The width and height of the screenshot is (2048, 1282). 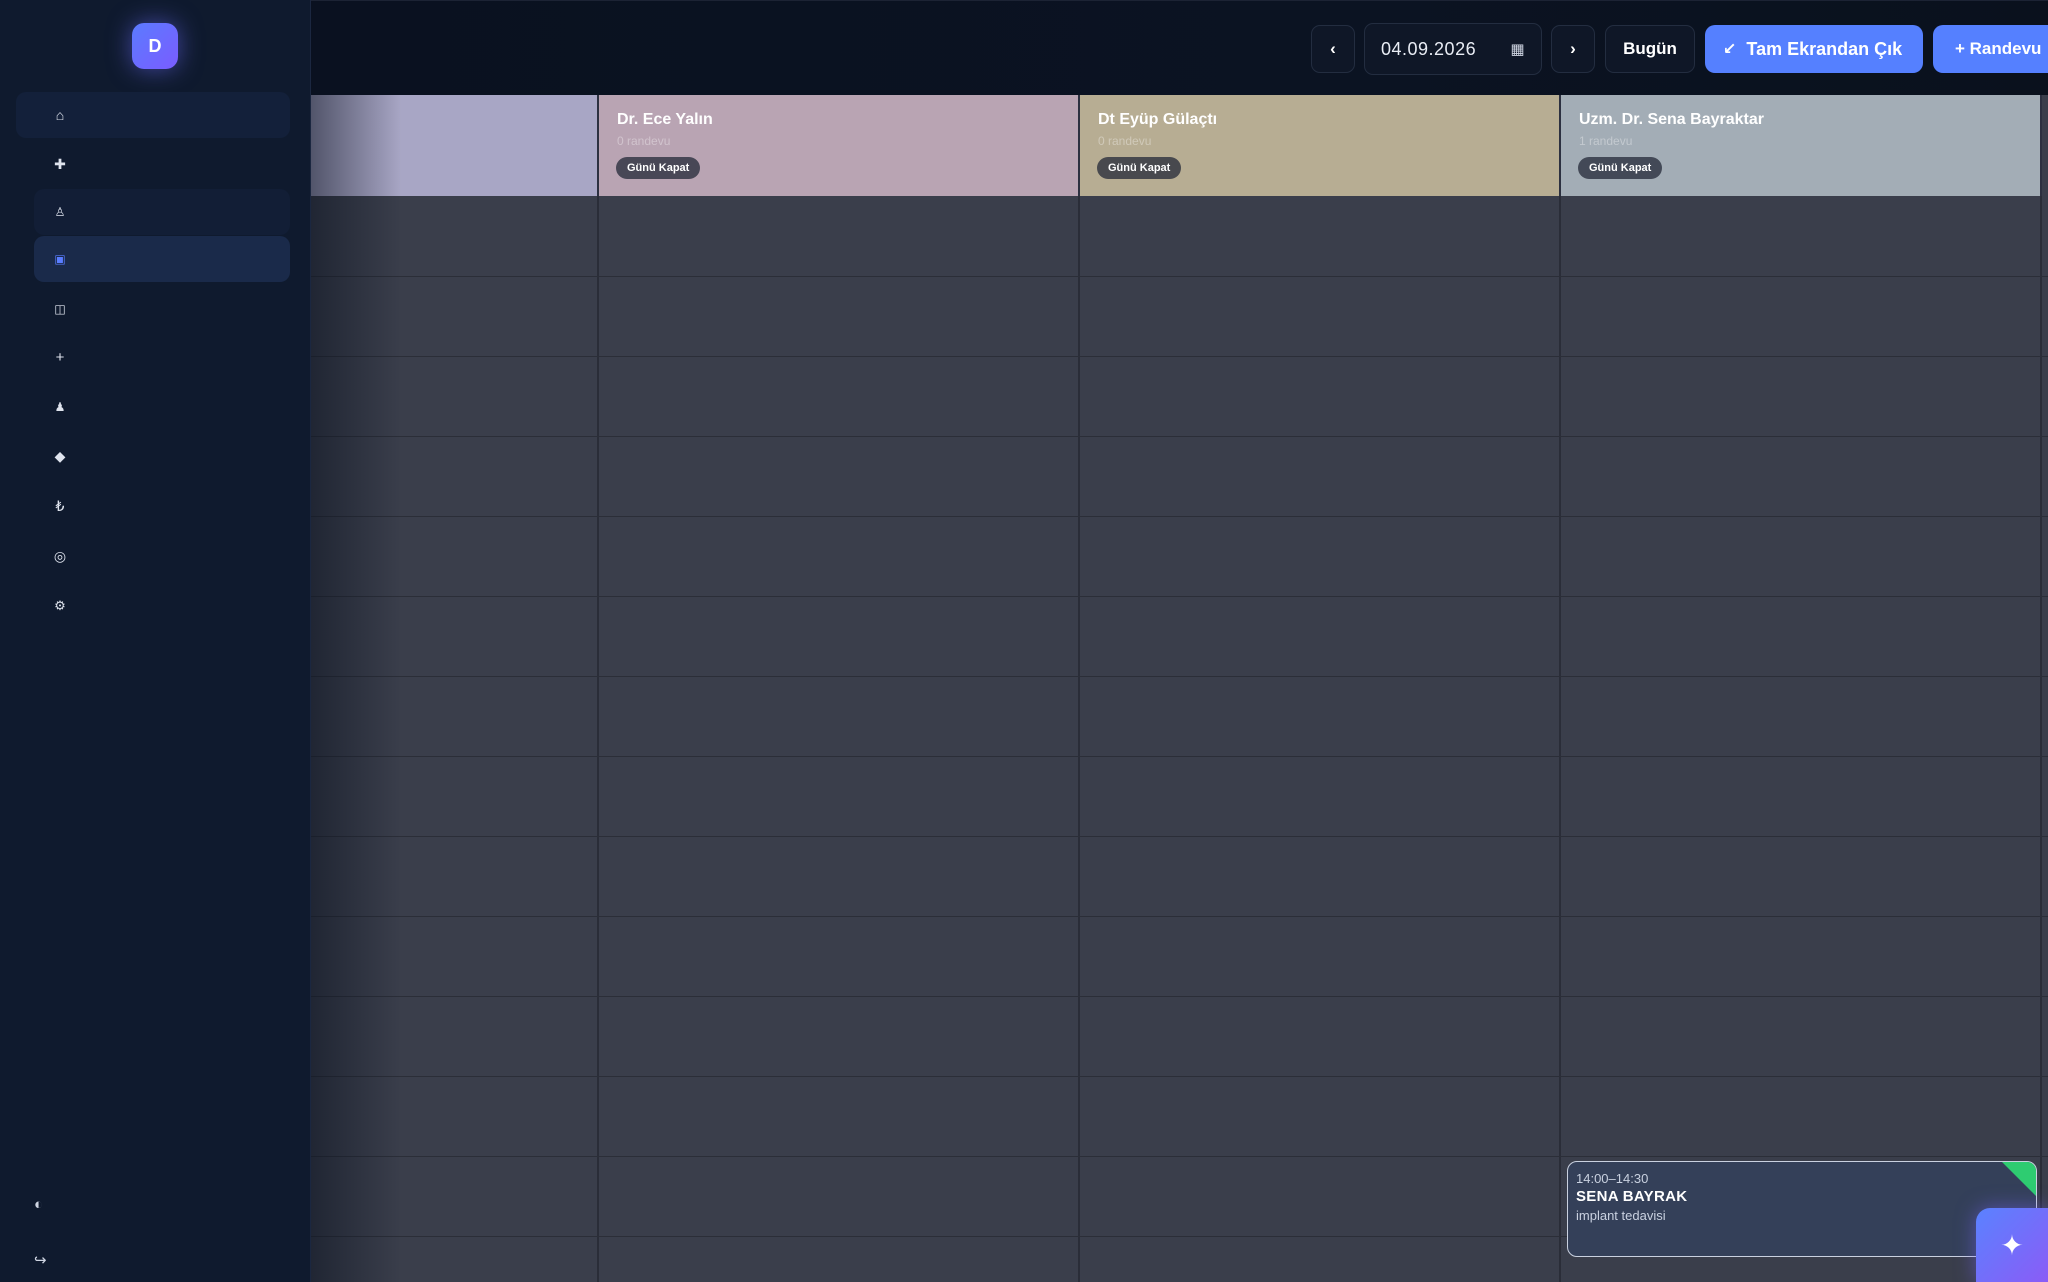 I want to click on next-day-button: ›, so click(x=1573, y=49).